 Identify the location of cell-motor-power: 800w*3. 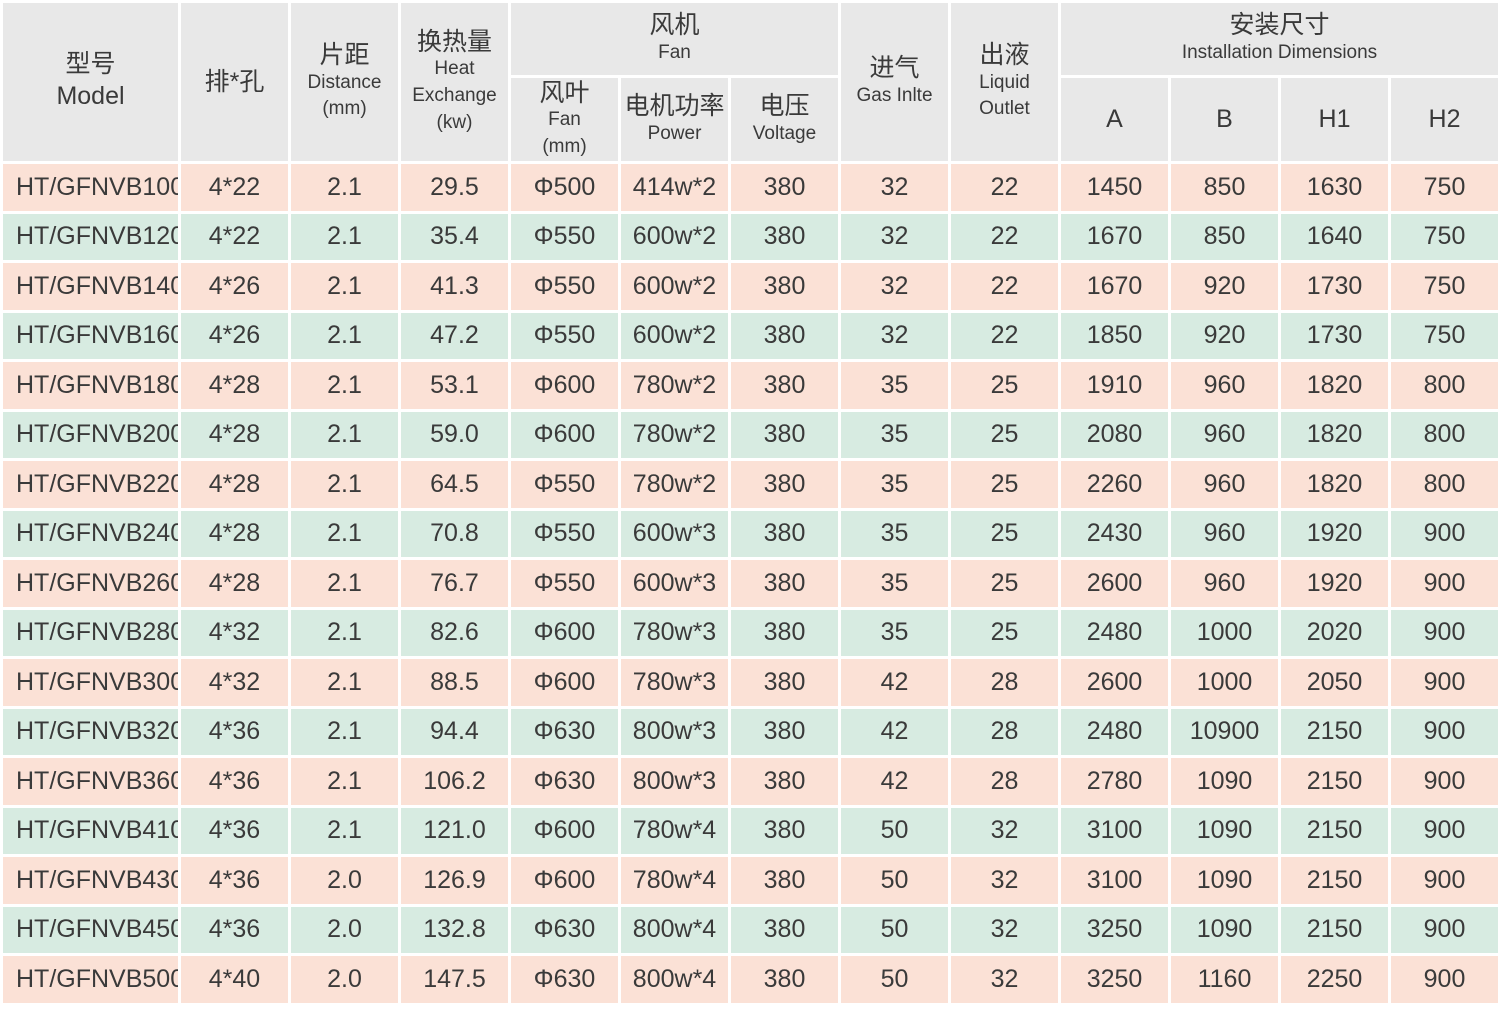
(674, 781).